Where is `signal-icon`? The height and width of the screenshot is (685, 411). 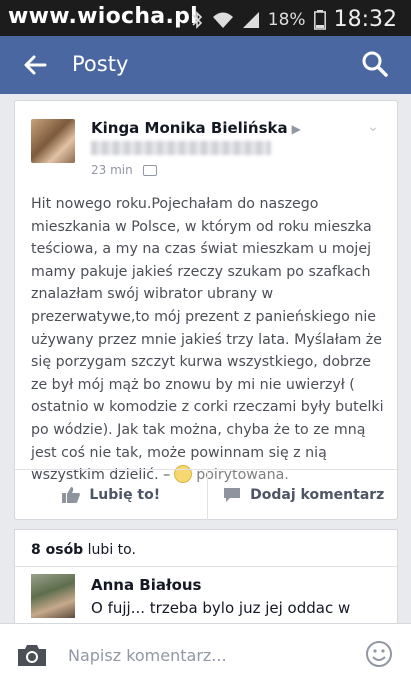 signal-icon is located at coordinates (250, 19).